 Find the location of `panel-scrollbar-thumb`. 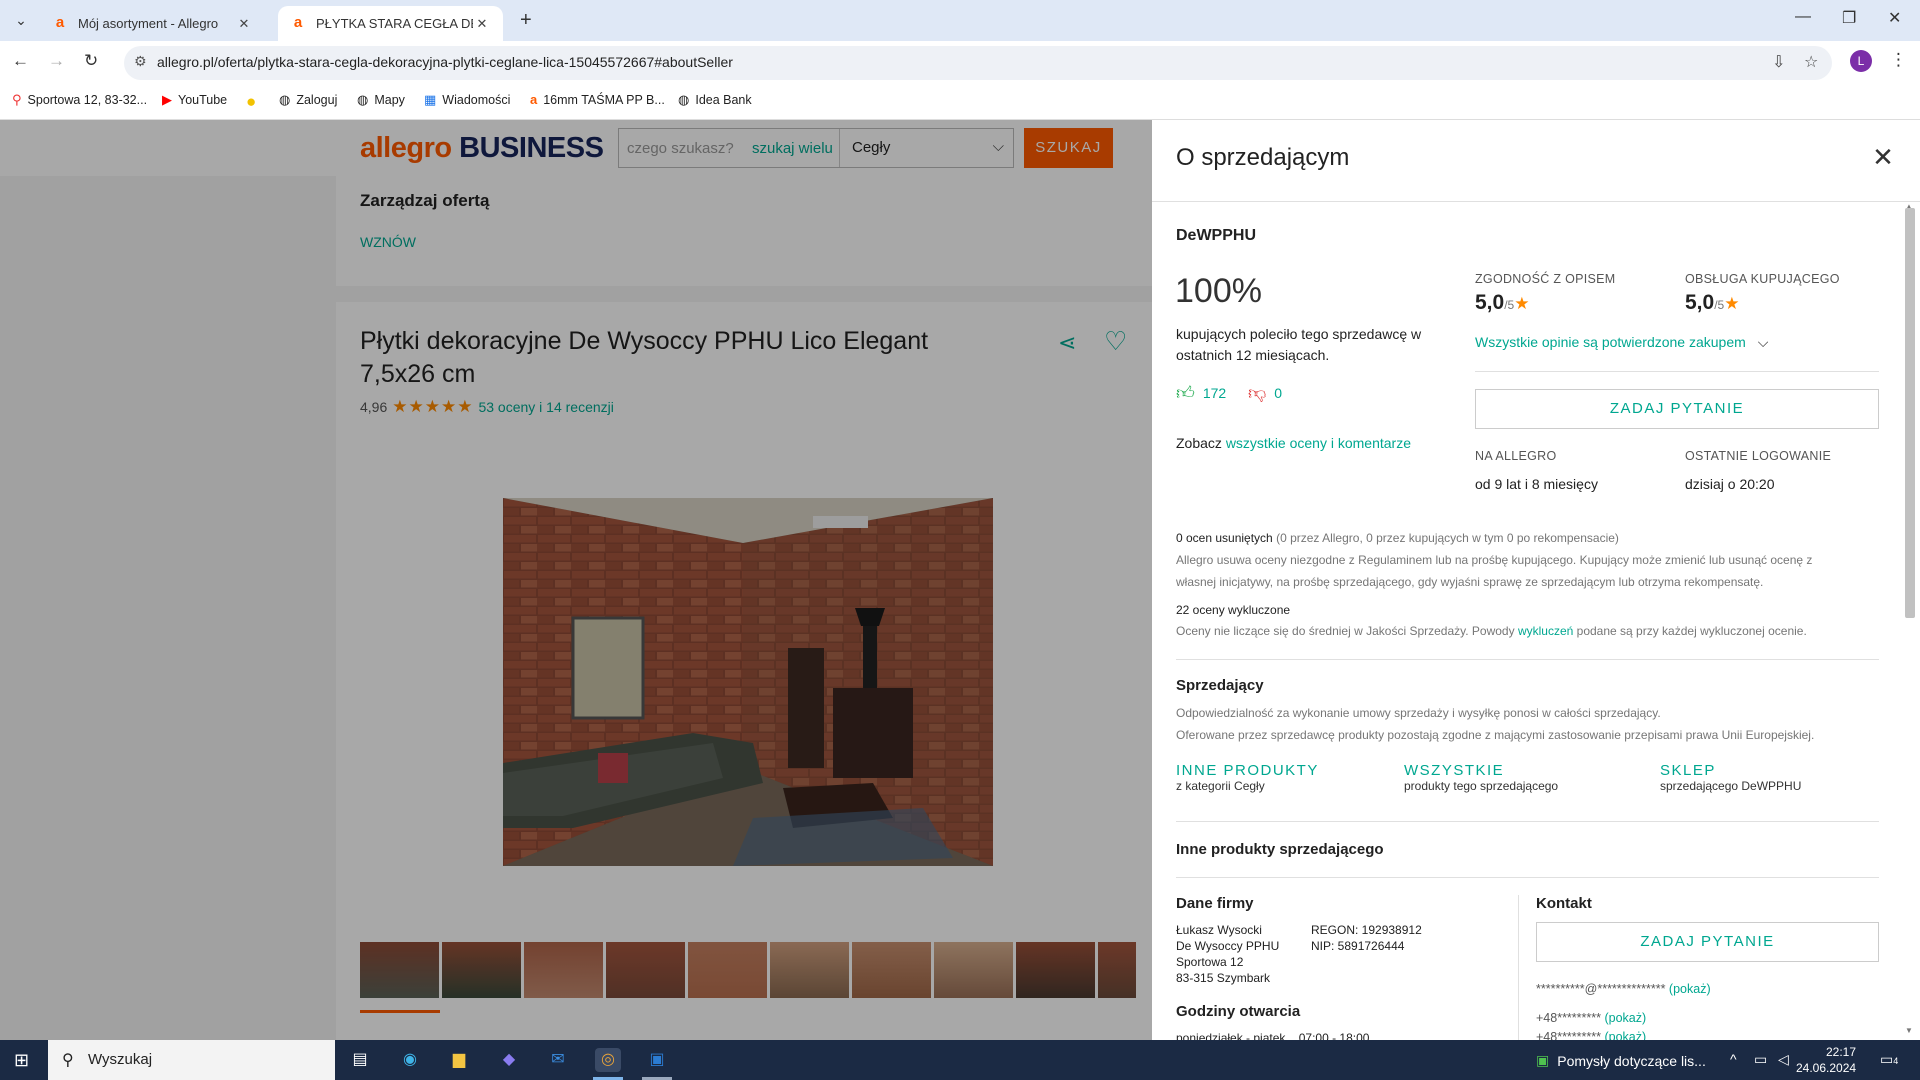

panel-scrollbar-thumb is located at coordinates (1910, 413).